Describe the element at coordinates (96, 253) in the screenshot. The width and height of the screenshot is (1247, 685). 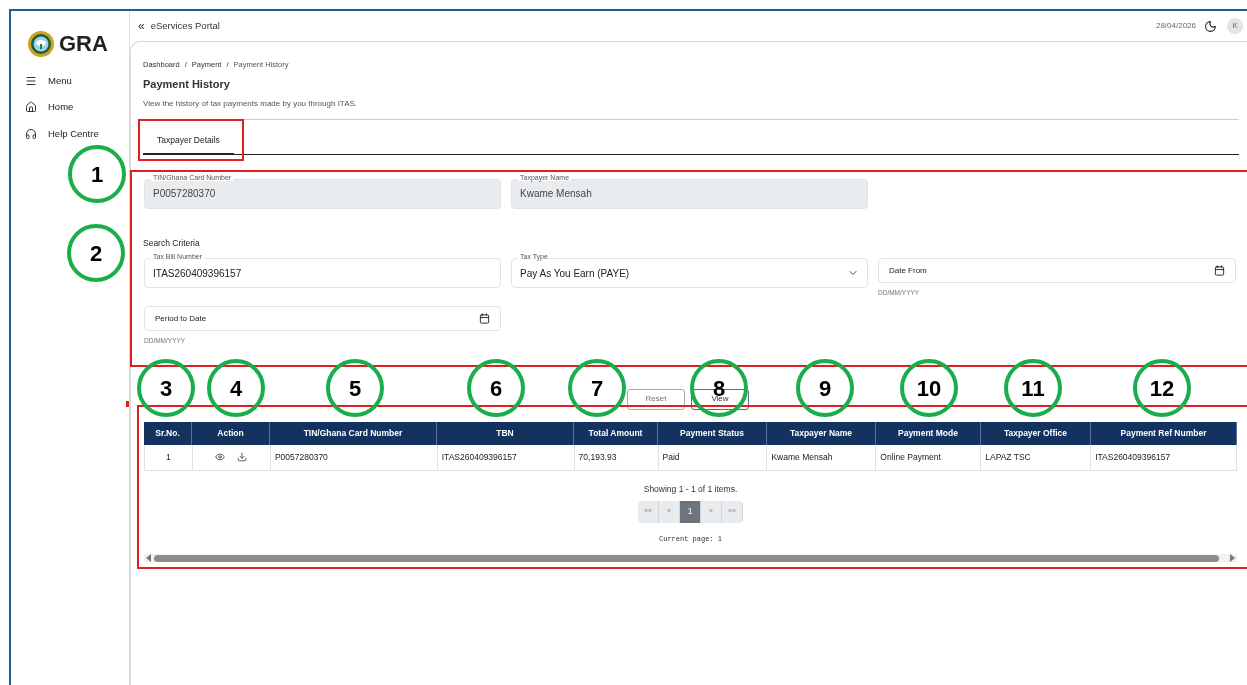
I see `callout-number: 2` at that location.